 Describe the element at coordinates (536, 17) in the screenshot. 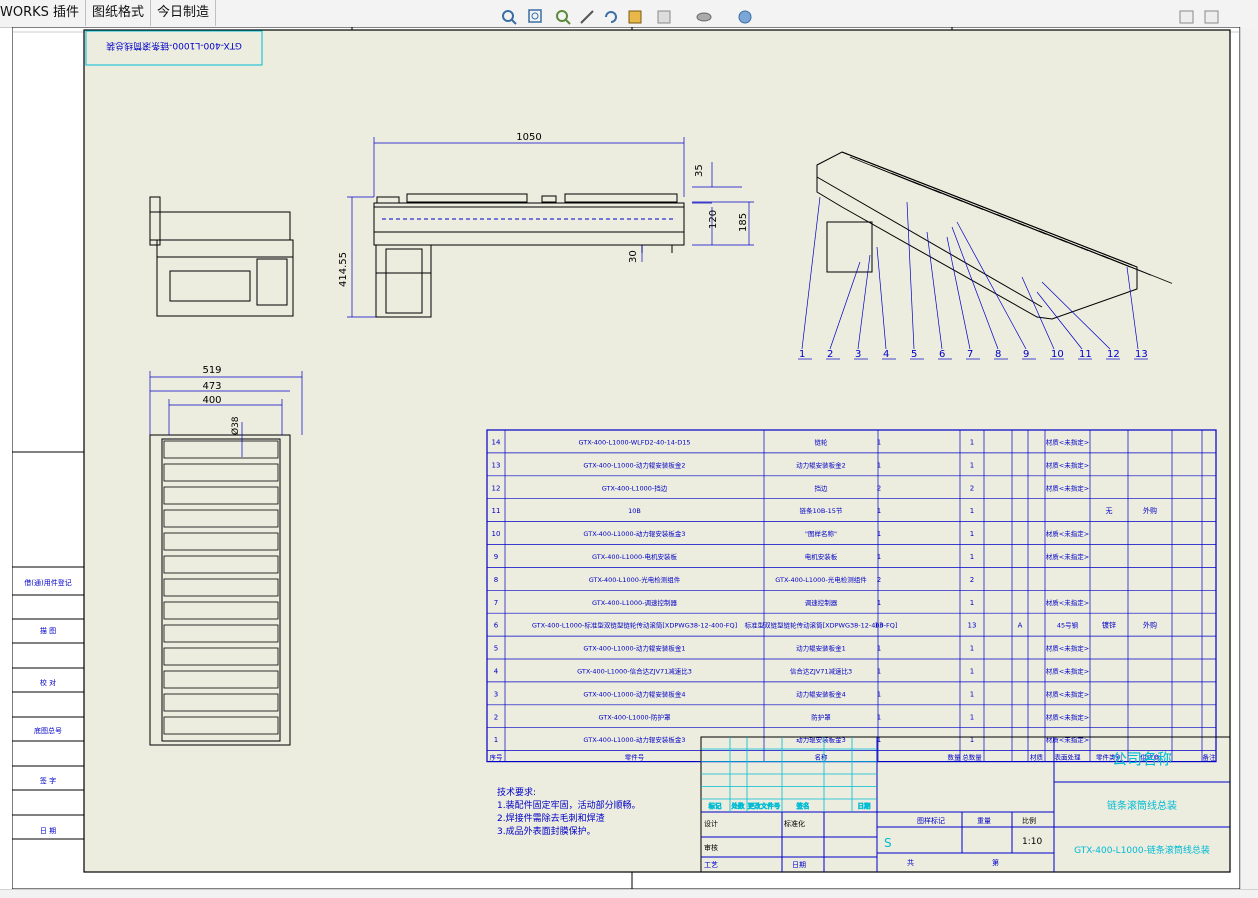

I see `zoom-area-icon` at that location.